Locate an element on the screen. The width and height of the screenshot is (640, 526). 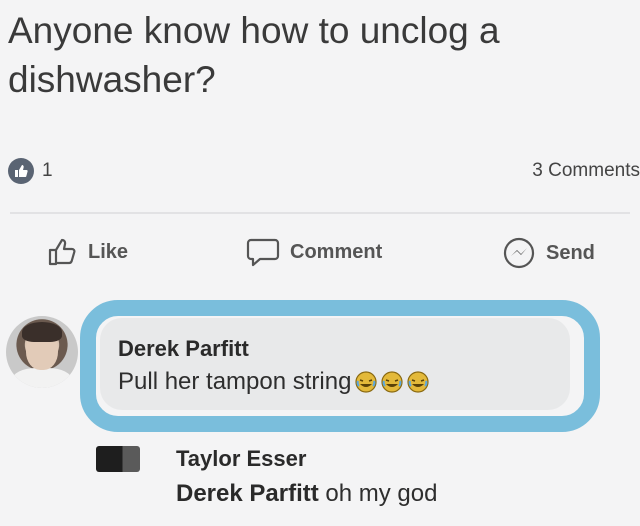
action-bar: Like Comment Send is located at coordinates (320, 256).